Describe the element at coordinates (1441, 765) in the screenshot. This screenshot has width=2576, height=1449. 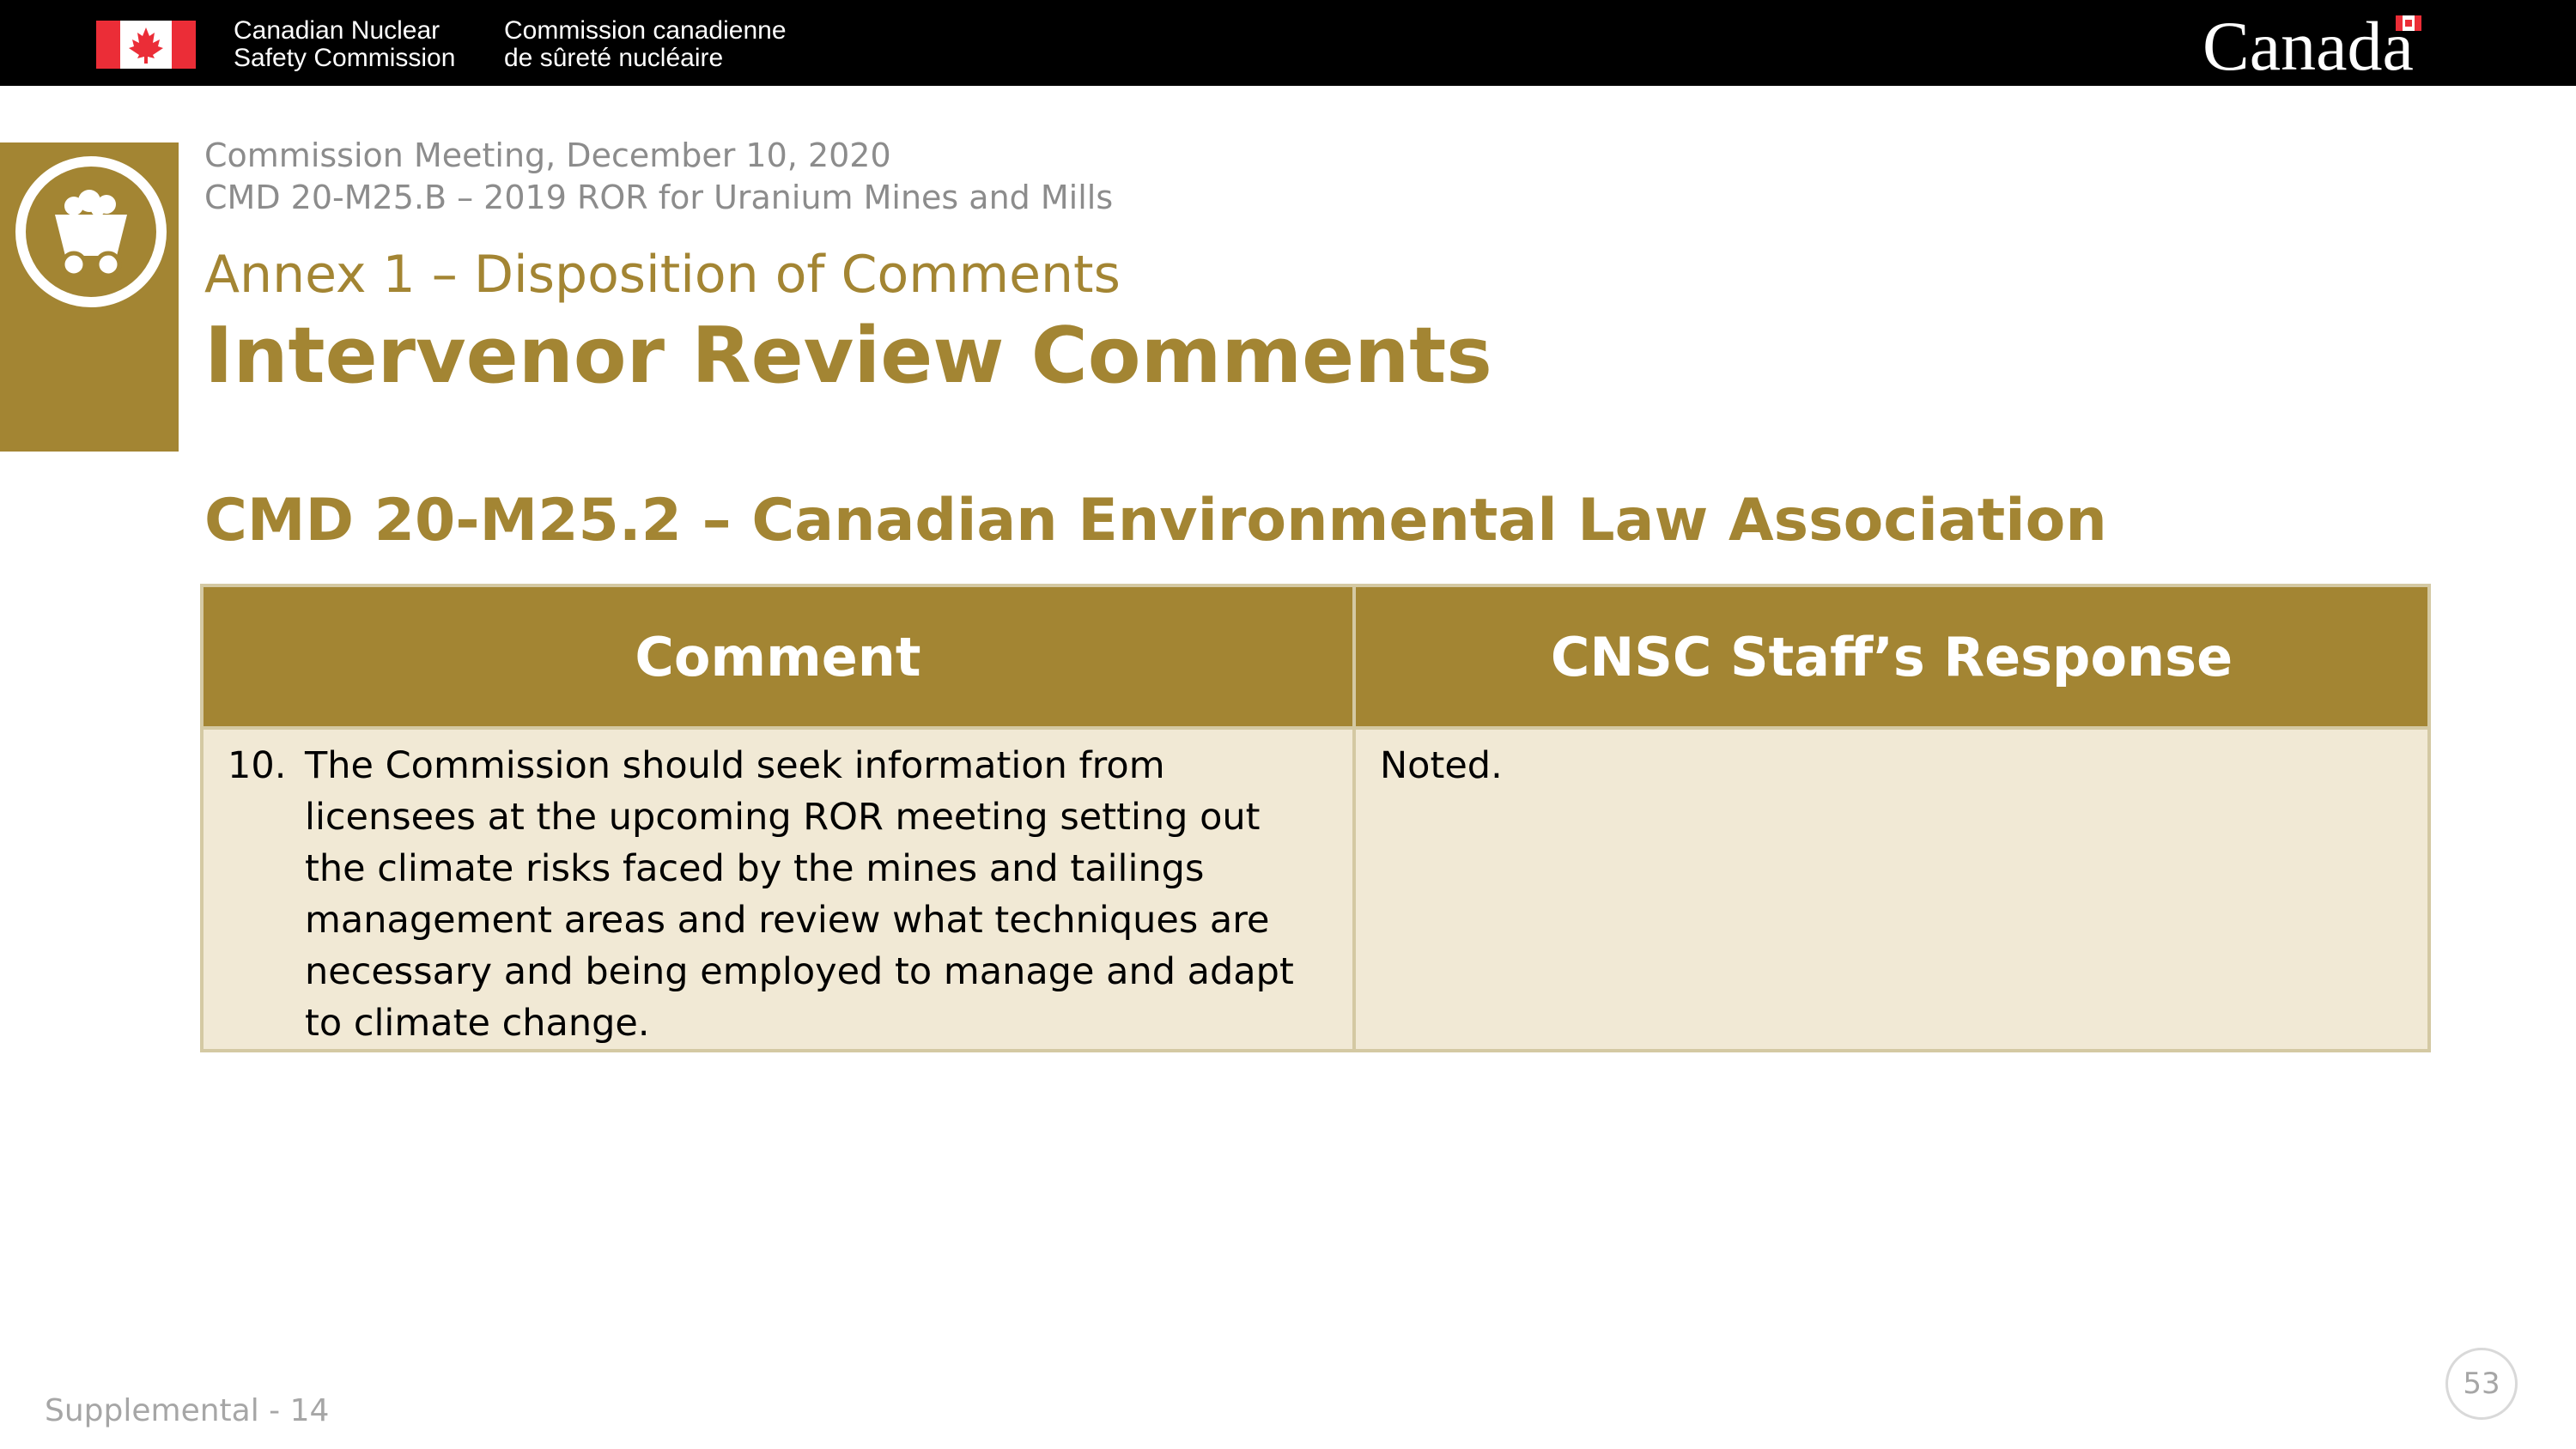
I see `response-text: Noted.` at that location.